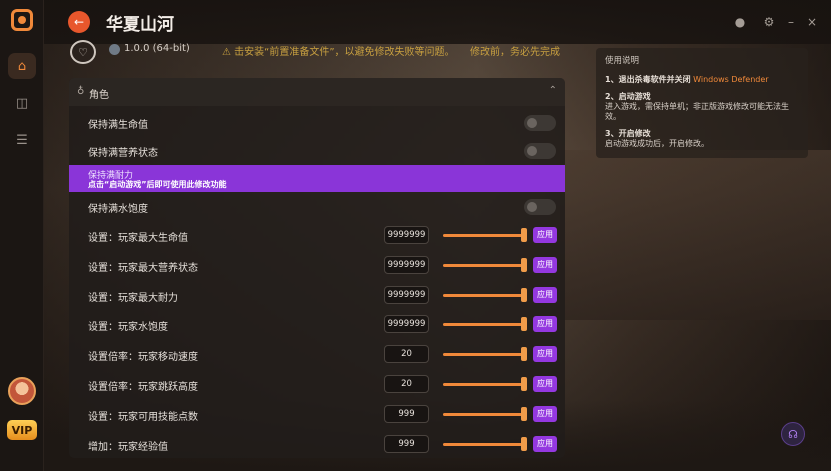  What do you see at coordinates (138, 238) in the screenshot?
I see `setting-label: 设置：玩家最大生命值` at bounding box center [138, 238].